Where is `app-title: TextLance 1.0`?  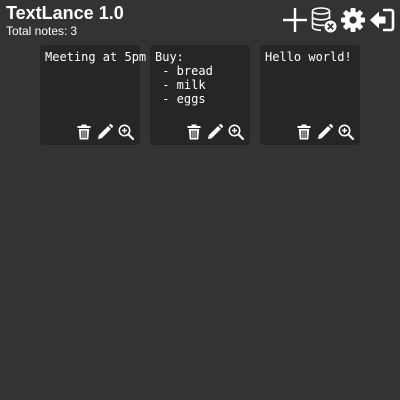
app-title: TextLance 1.0 is located at coordinates (65, 13).